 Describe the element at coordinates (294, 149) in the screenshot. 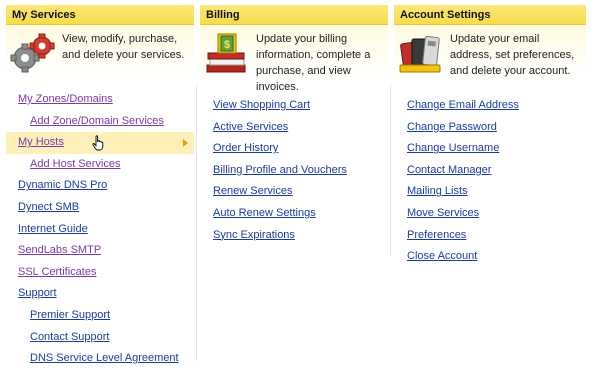

I see `link-order-history: Order History` at that location.